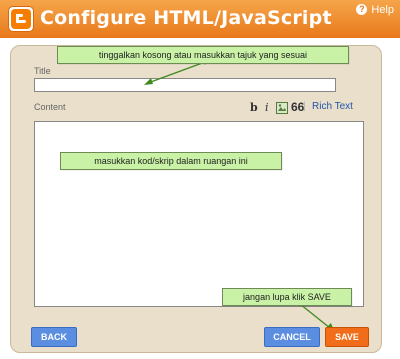 Image resolution: width=400 pixels, height=359 pixels. Describe the element at coordinates (347, 337) in the screenshot. I see `save-button: SAVE` at that location.